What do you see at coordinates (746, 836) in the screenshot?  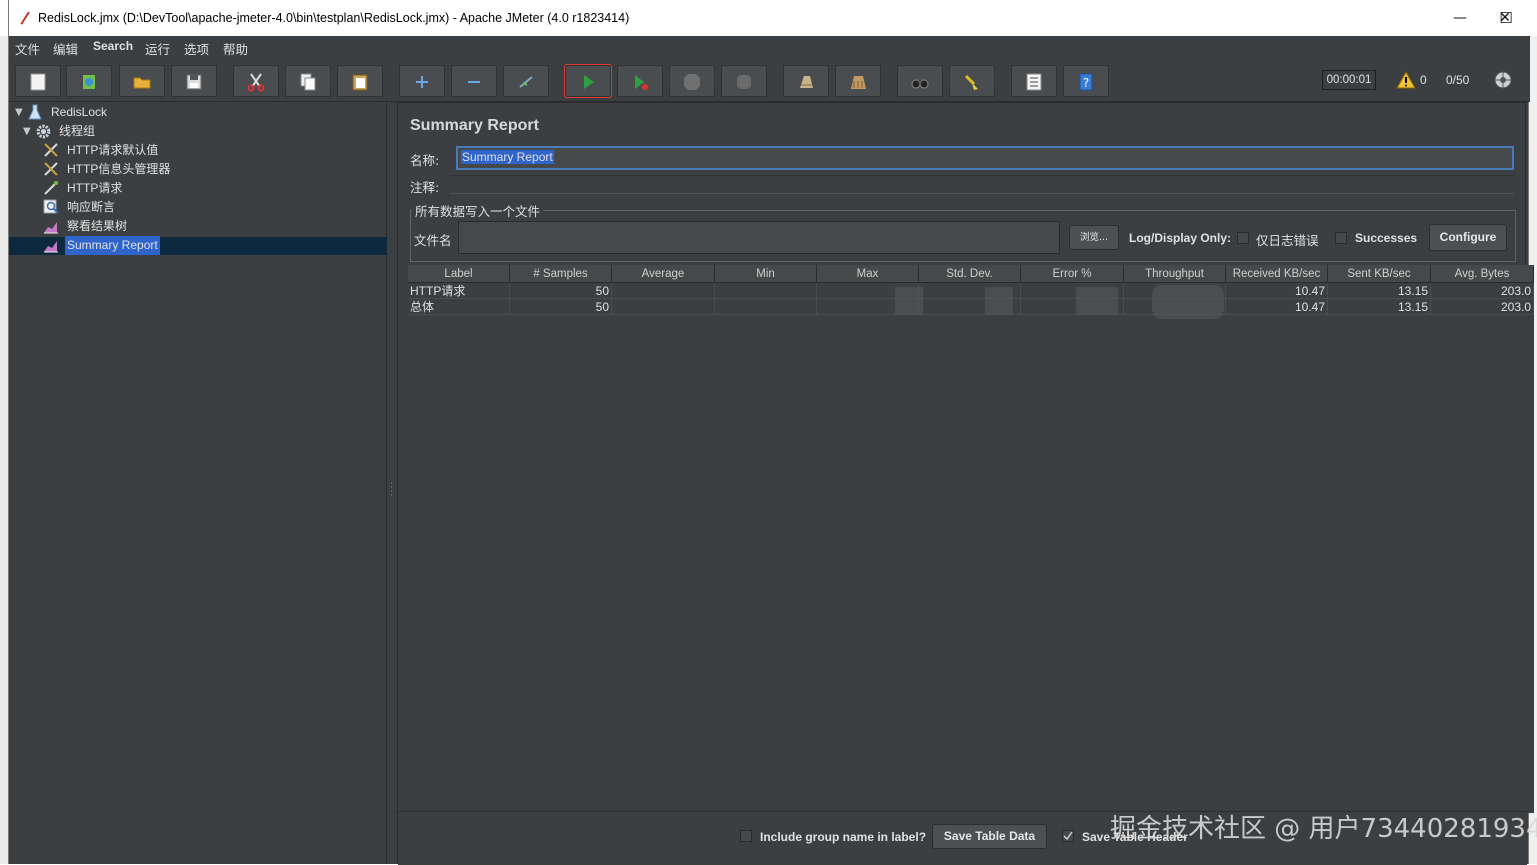 I see `include-group-checkbox` at bounding box center [746, 836].